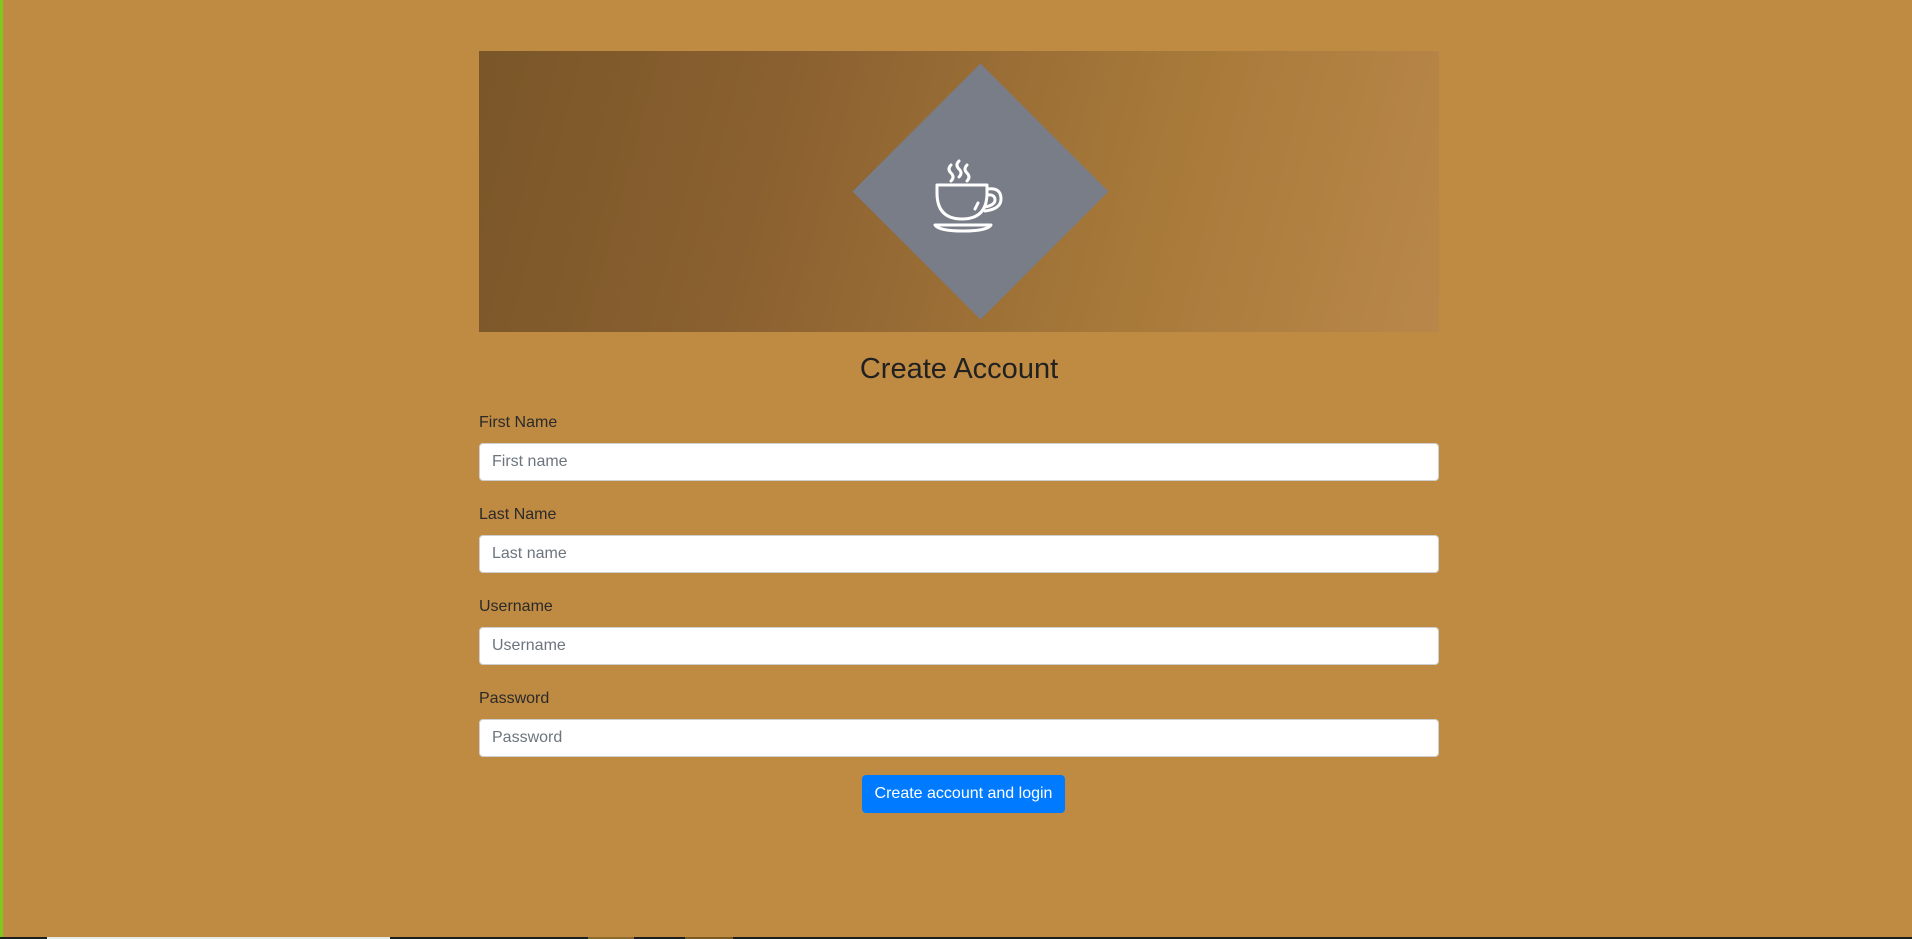  What do you see at coordinates (959, 738) in the screenshot?
I see `password-input` at bounding box center [959, 738].